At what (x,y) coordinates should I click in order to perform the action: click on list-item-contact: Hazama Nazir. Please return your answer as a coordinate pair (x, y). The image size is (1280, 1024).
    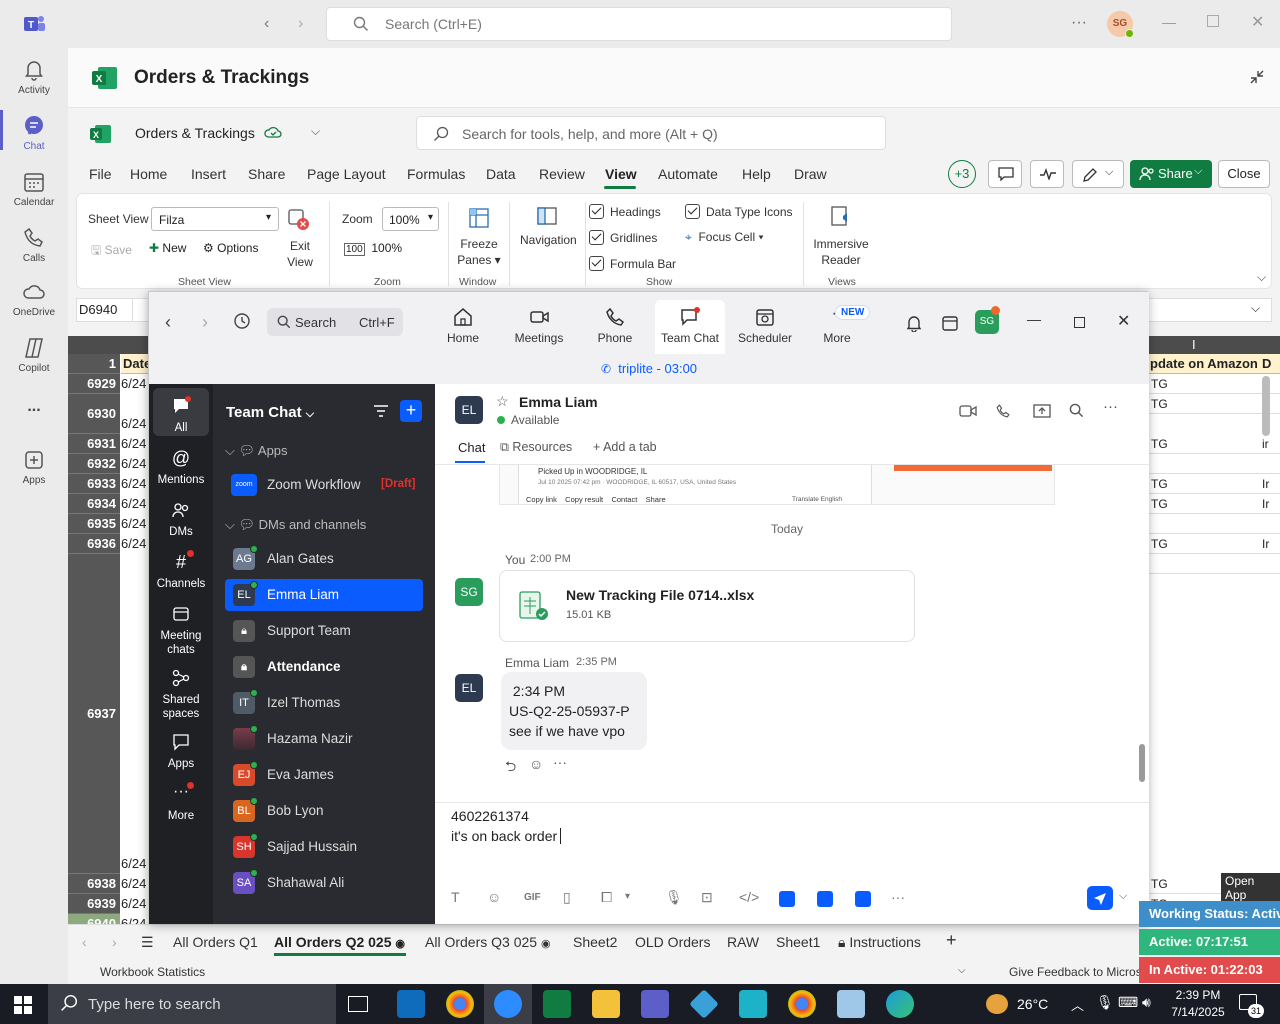
    Looking at the image, I should click on (324, 739).